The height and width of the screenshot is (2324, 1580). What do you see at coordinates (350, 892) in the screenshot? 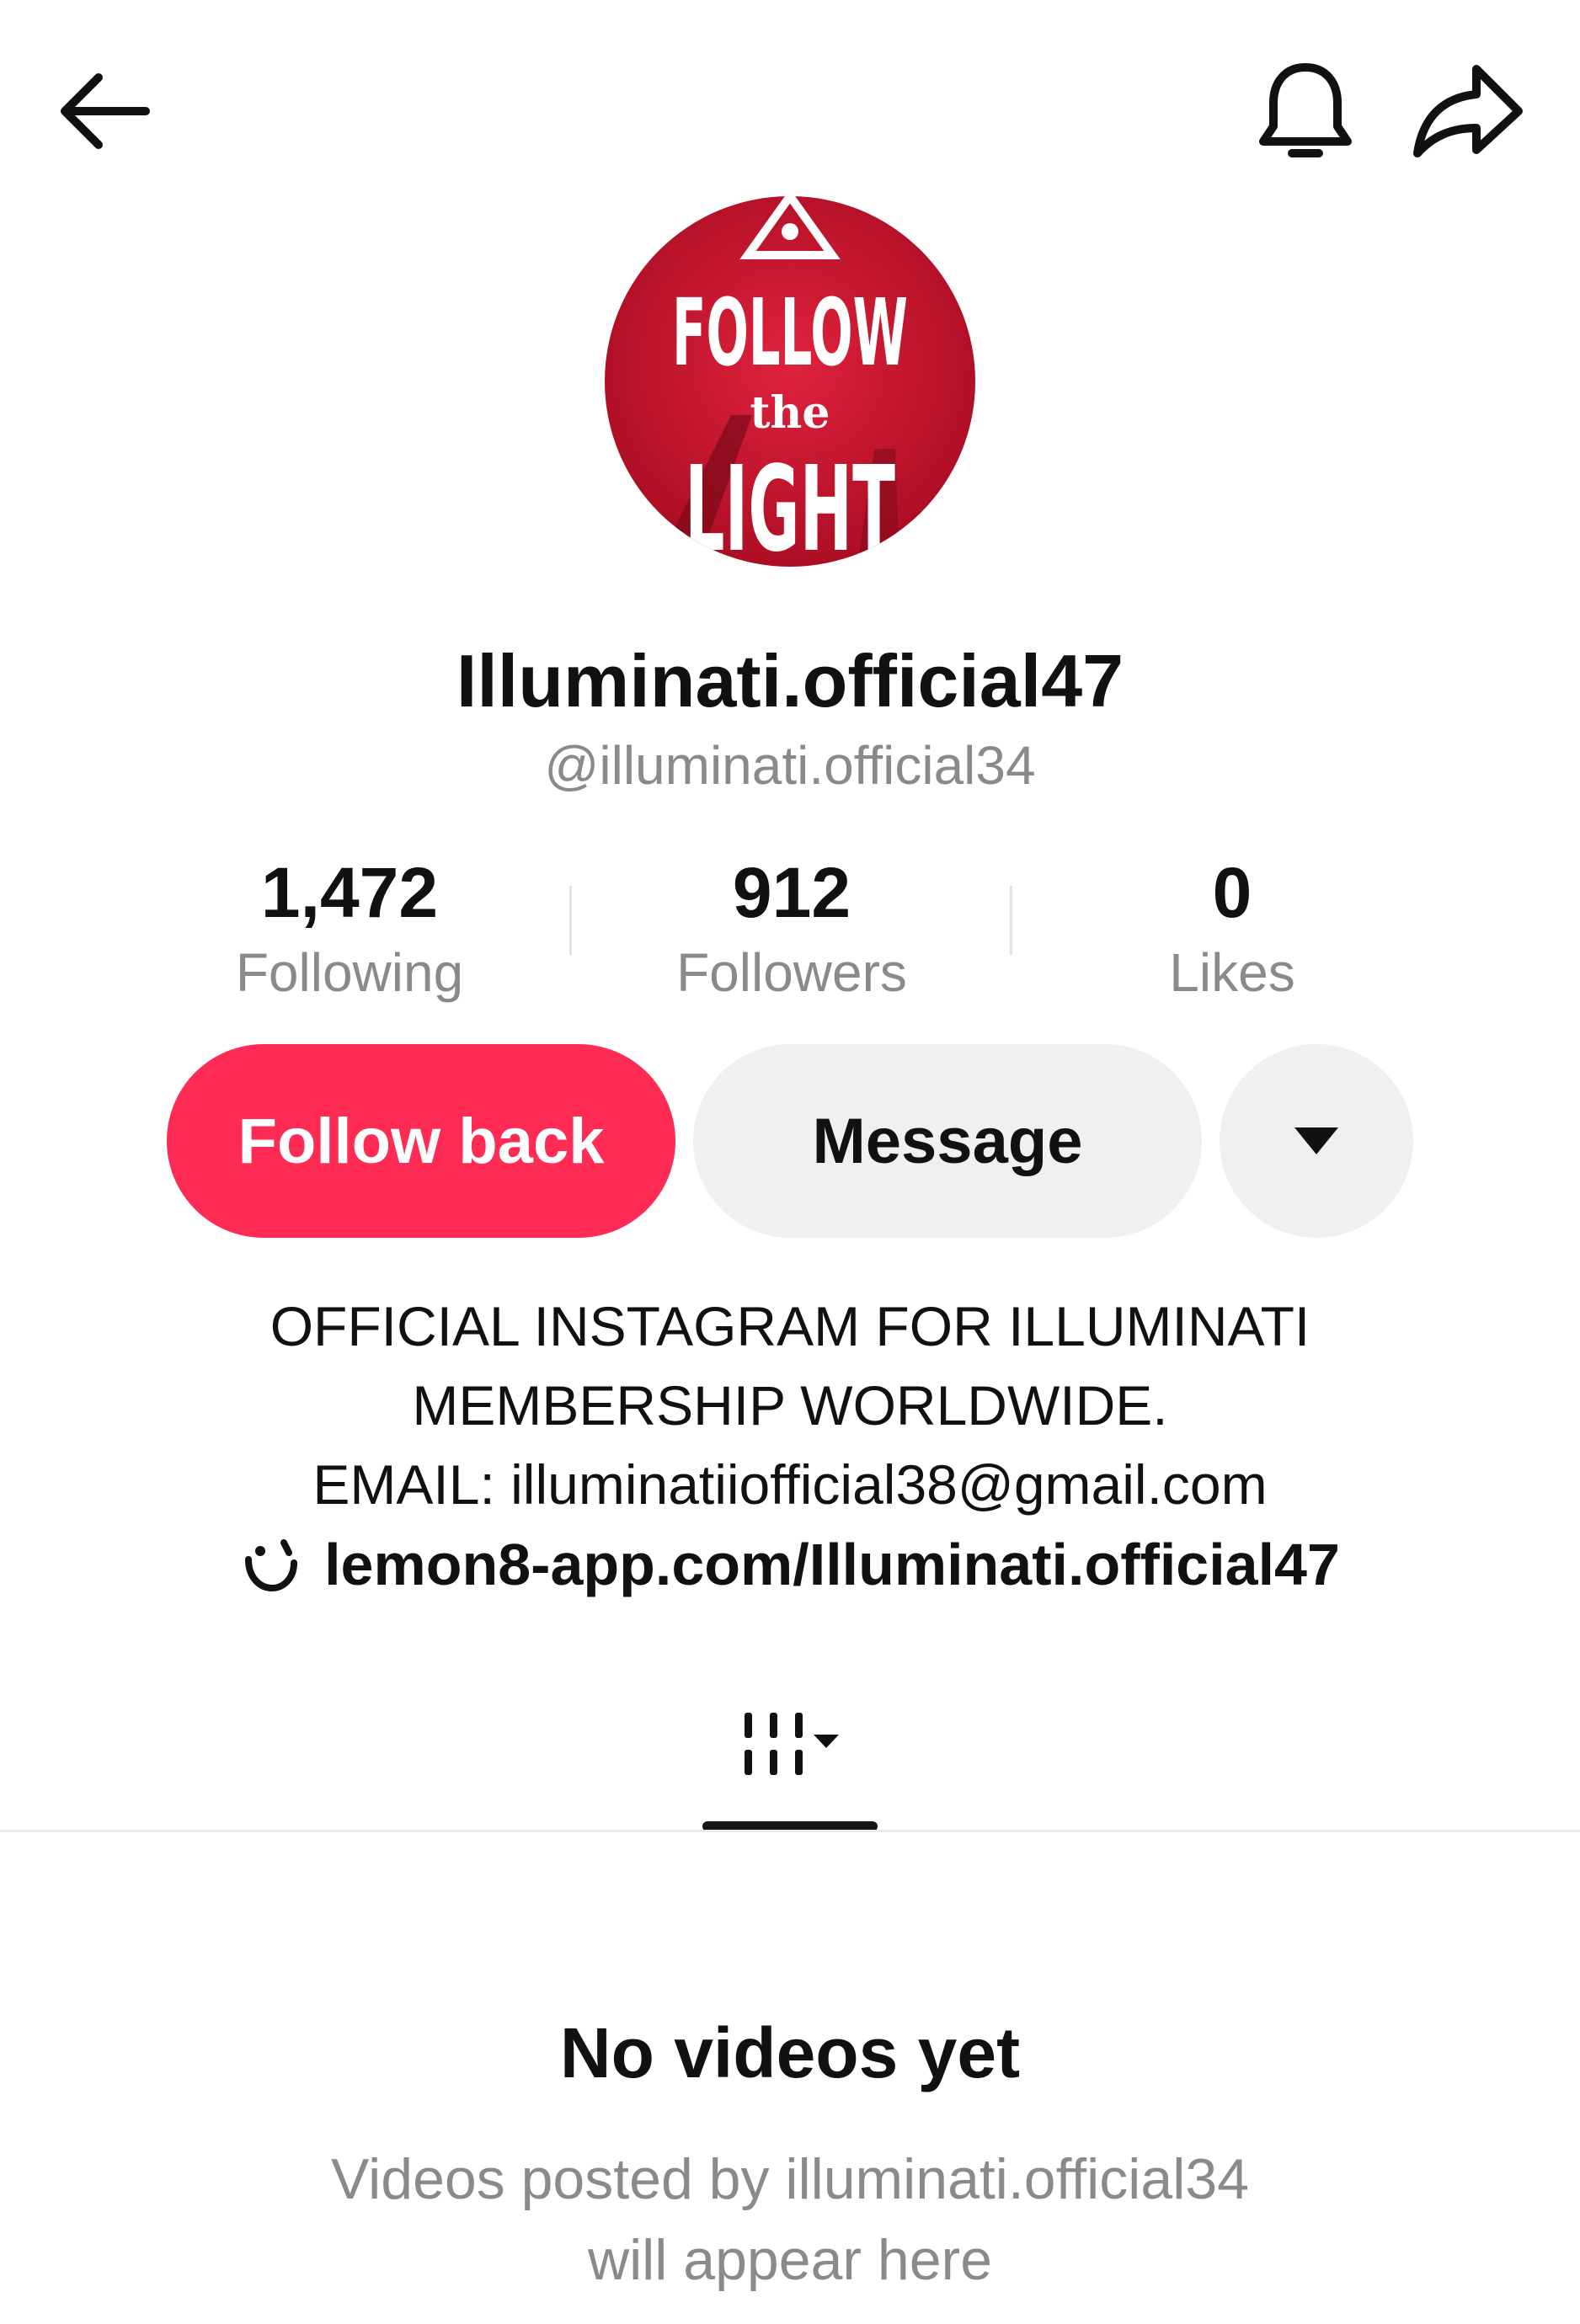
I see `following-count: 1,472` at bounding box center [350, 892].